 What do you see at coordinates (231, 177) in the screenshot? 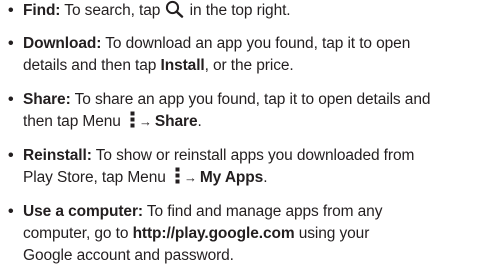
I see `item-bold-term: My Apps` at bounding box center [231, 177].